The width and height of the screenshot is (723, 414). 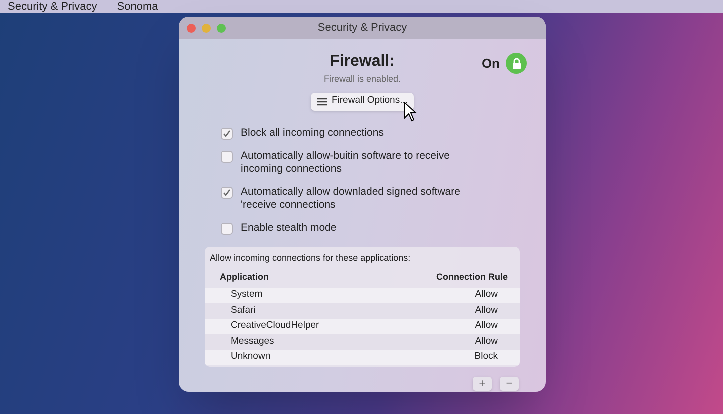 I want to click on option-label: Enable stealth mode, so click(x=289, y=228).